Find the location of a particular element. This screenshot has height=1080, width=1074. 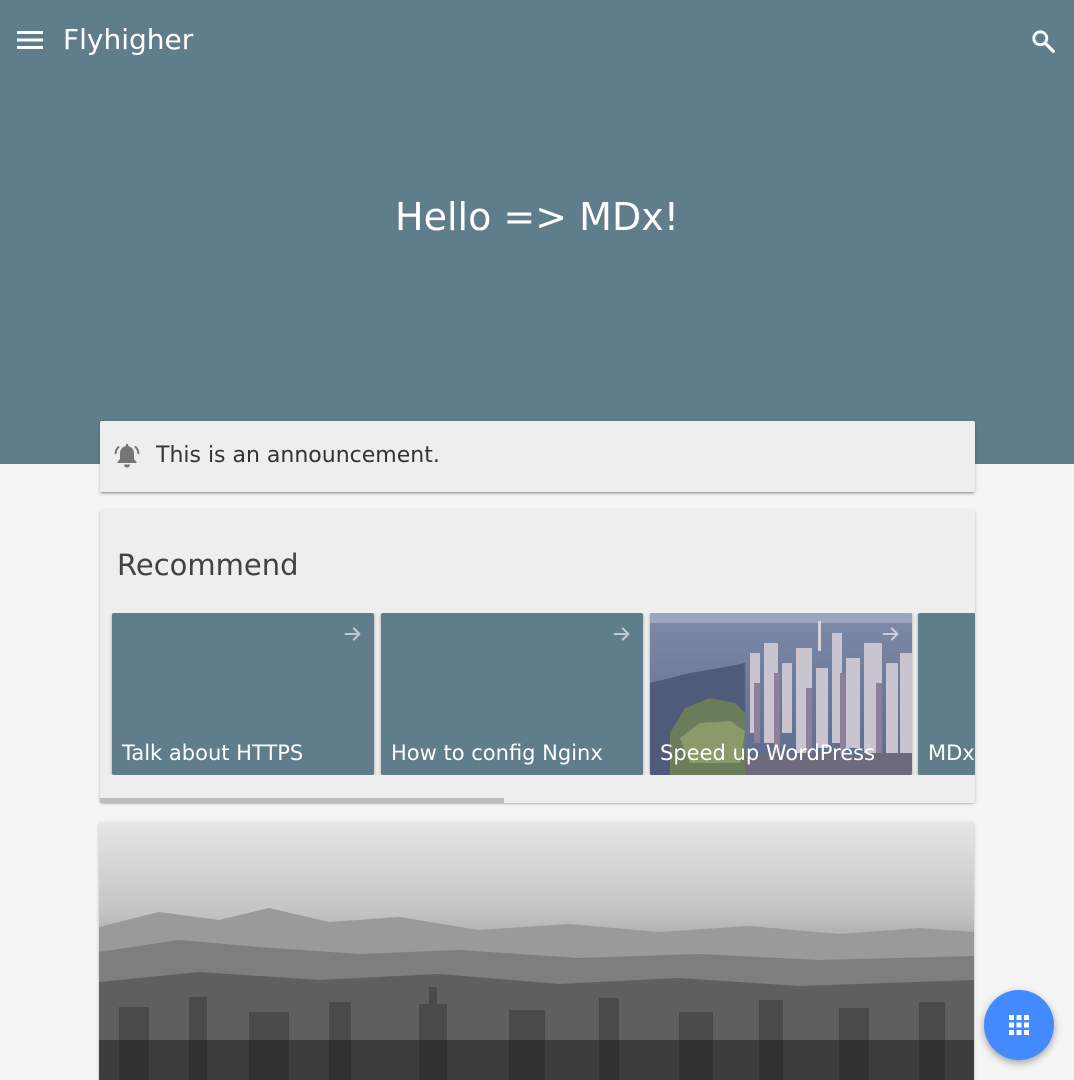

apps-fab-button is located at coordinates (1019, 1025).